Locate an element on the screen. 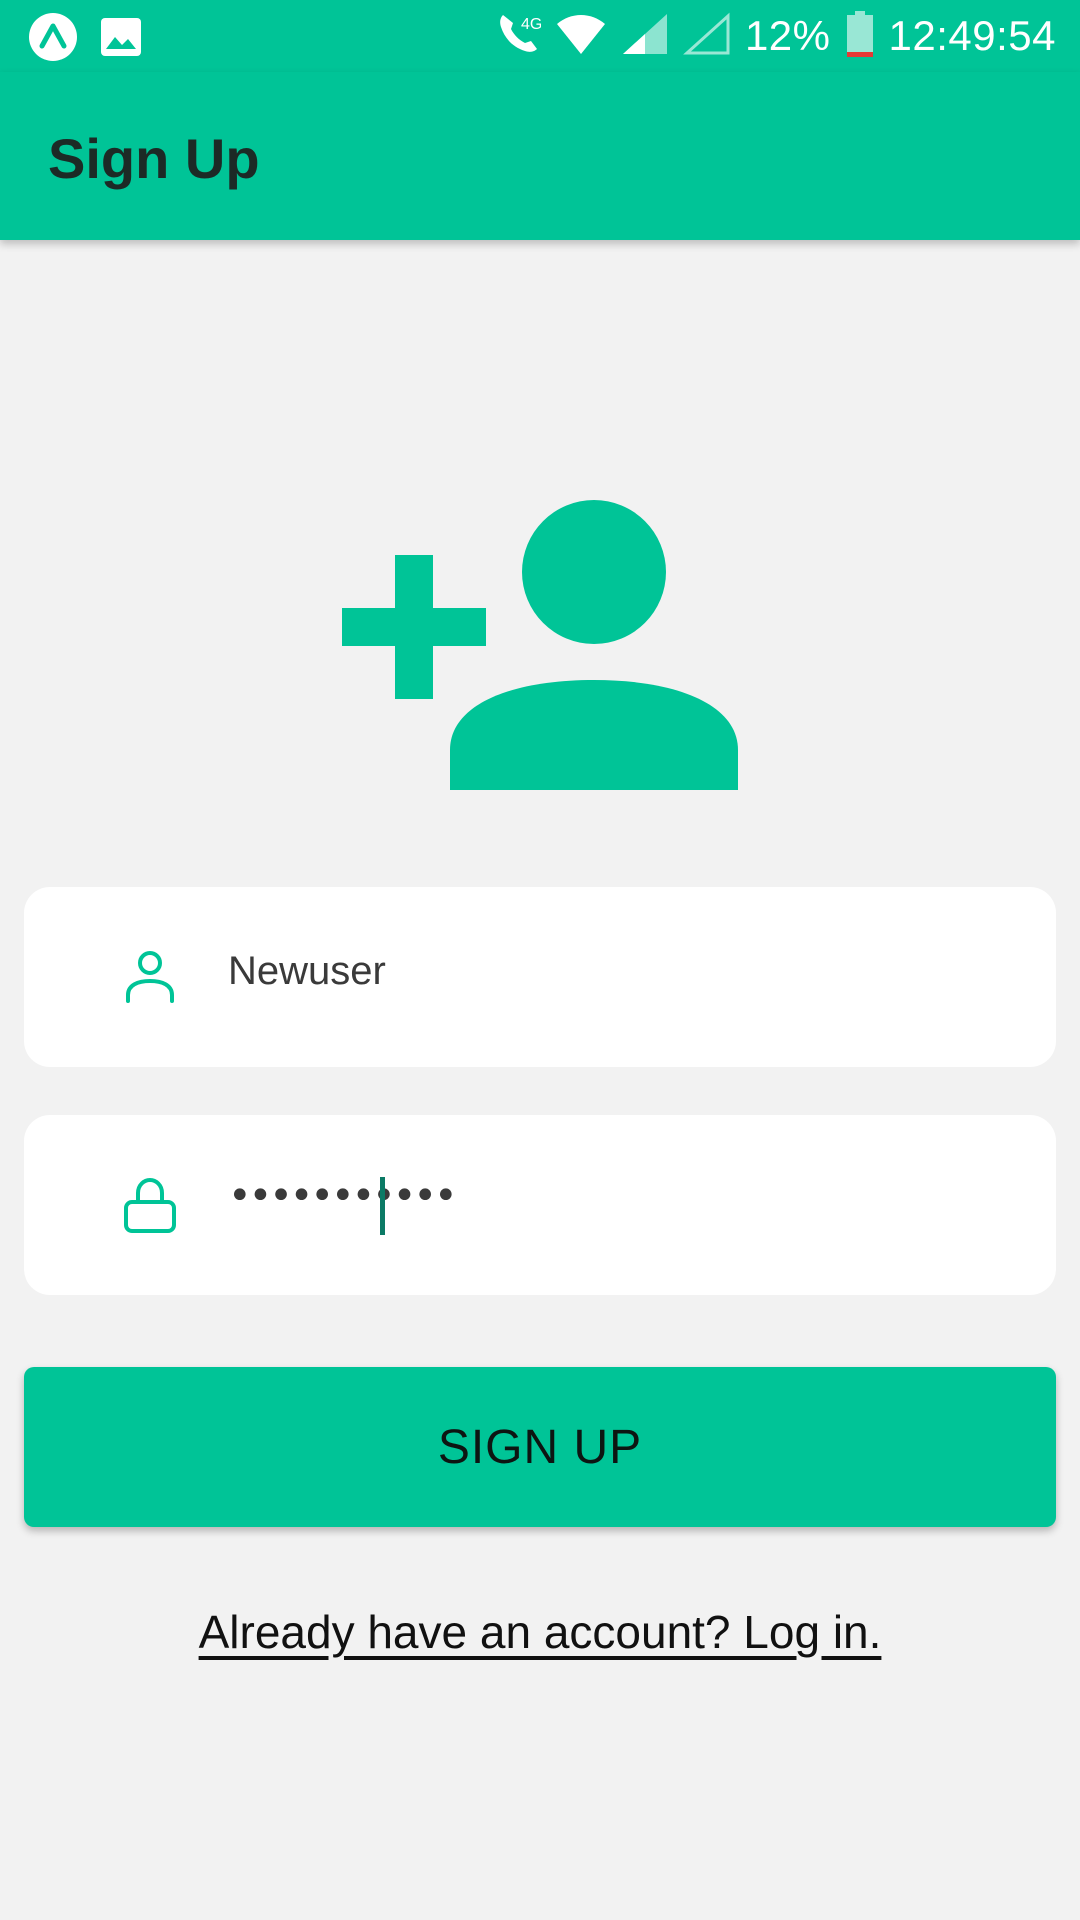  user-icon is located at coordinates (150, 977).